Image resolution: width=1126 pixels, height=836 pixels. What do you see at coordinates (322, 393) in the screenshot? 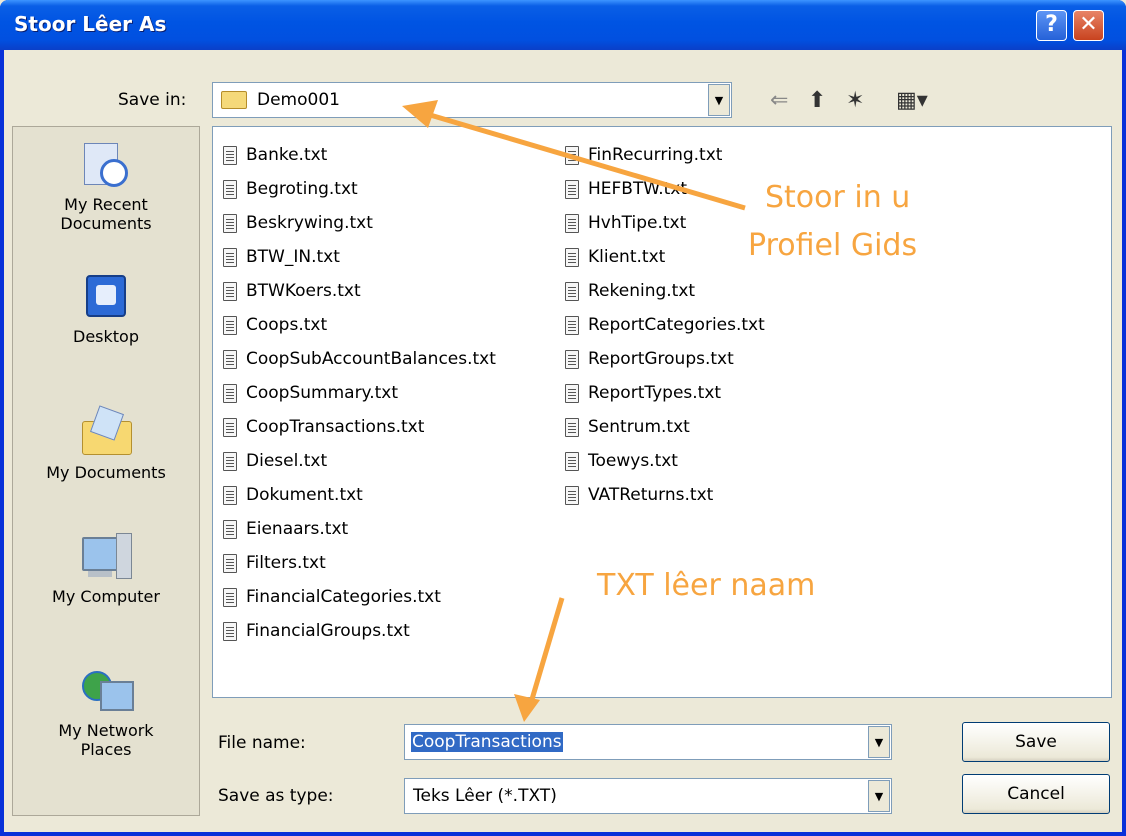
I see `file-name-text: CoopSummary.txt` at bounding box center [322, 393].